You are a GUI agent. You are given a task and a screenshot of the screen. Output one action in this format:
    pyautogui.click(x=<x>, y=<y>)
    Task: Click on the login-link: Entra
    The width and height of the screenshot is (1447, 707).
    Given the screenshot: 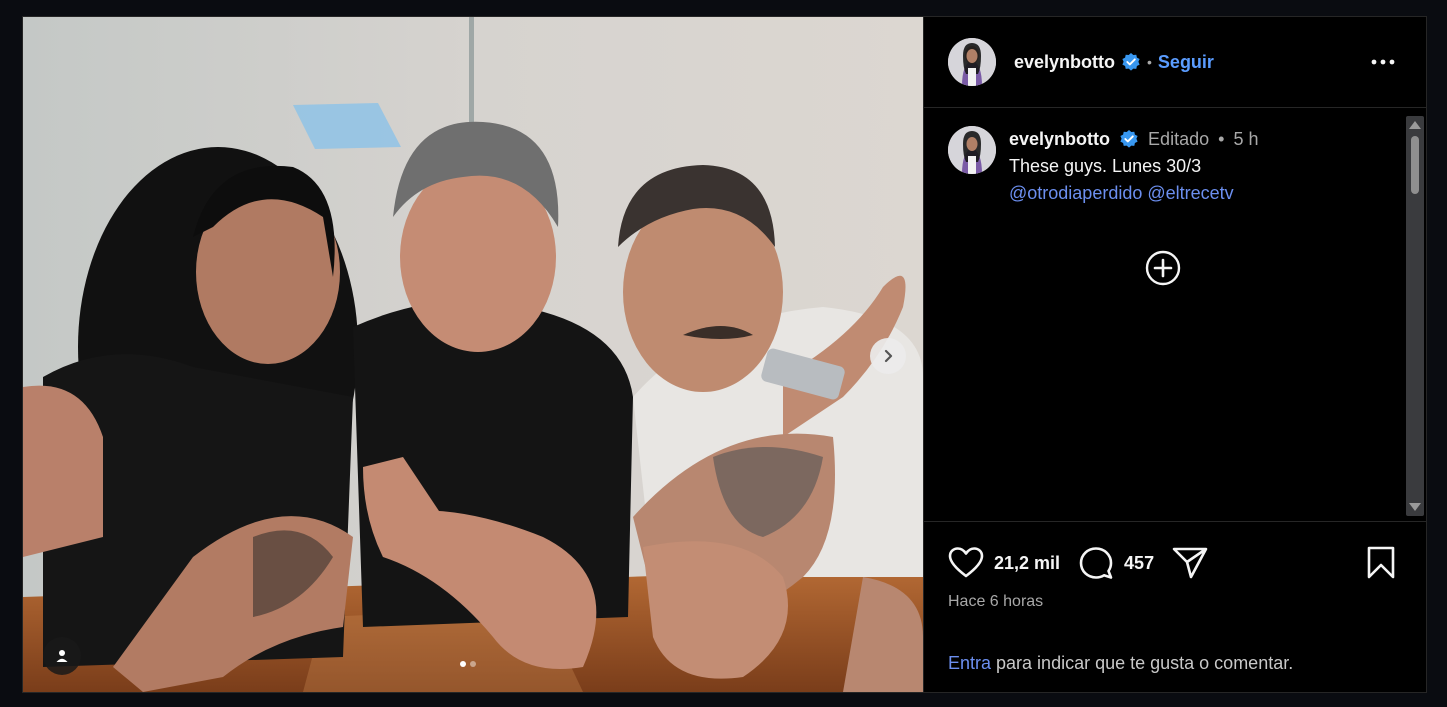 What is the action you would take?
    pyautogui.click(x=969, y=663)
    